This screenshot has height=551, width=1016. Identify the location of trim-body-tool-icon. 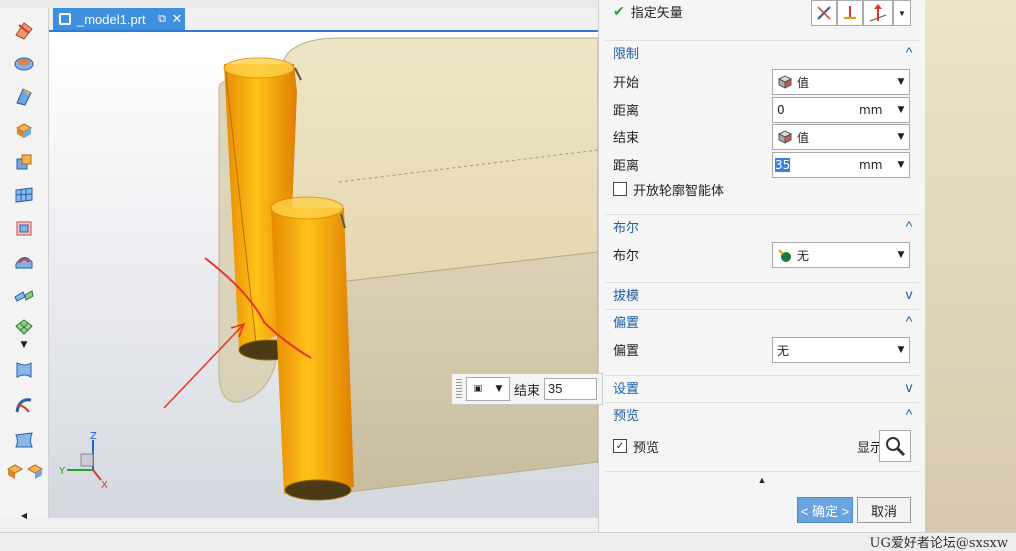
(24, 294).